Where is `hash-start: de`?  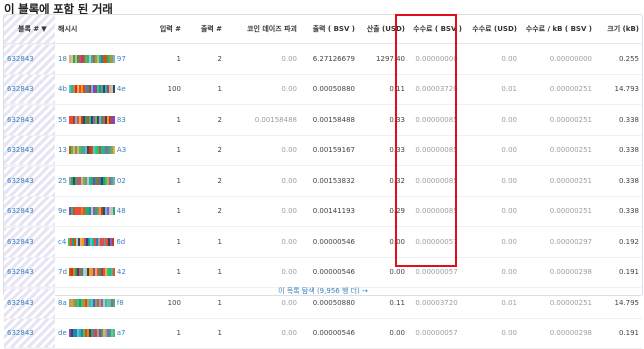
hash-start: de is located at coordinates (62, 333).